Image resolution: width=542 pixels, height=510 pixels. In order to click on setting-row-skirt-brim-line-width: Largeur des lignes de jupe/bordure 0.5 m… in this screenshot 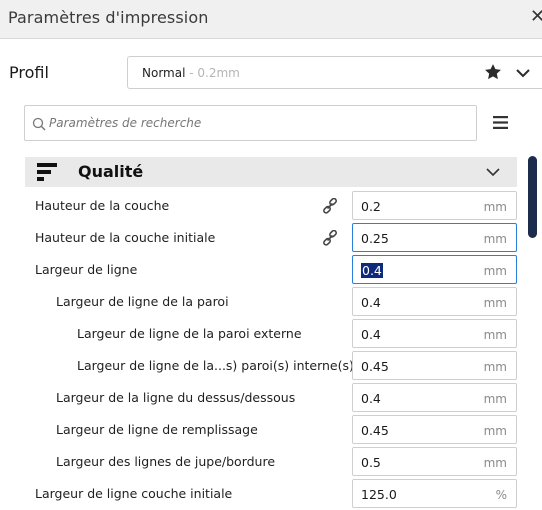, I will do `click(272, 462)`.